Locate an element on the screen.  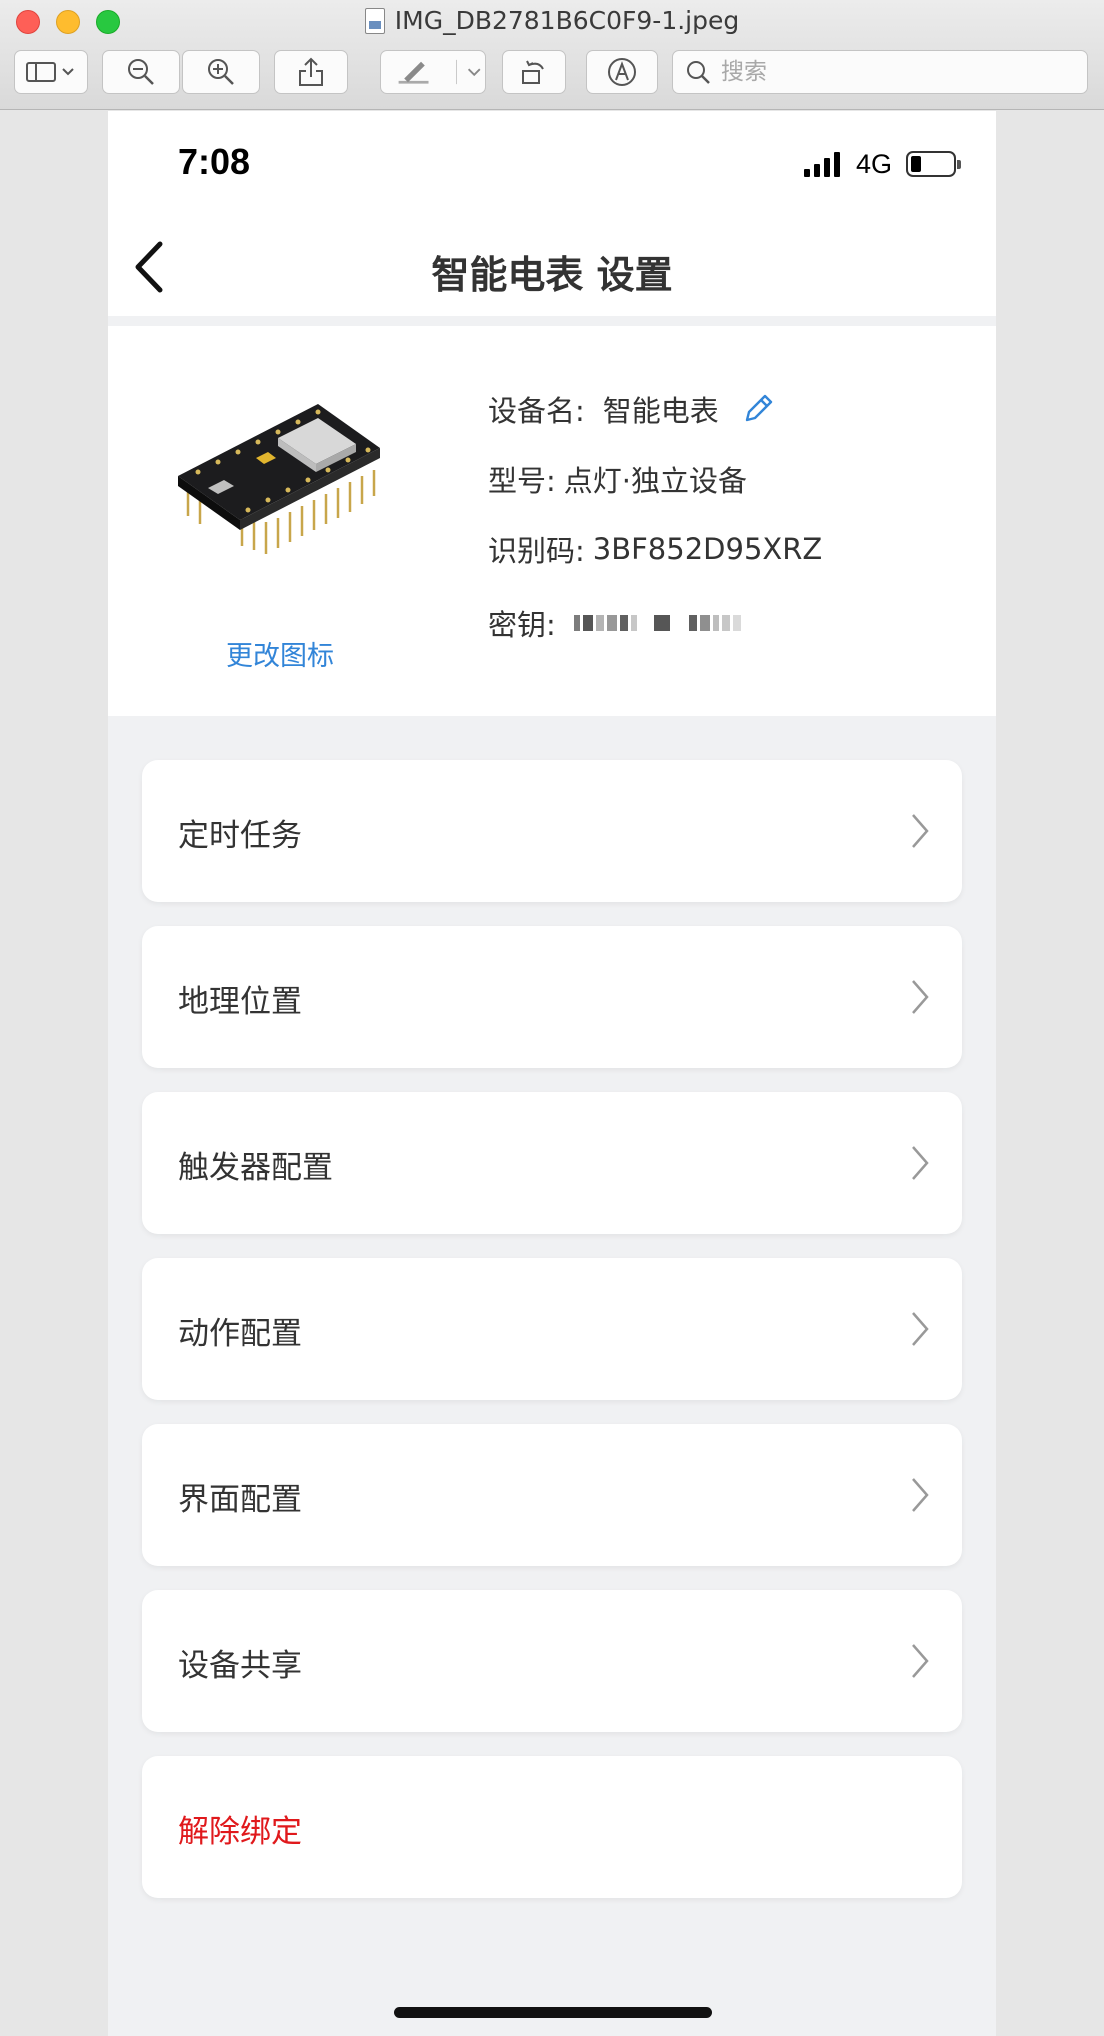
device-key-row: 密钥: is located at coordinates (614, 623).